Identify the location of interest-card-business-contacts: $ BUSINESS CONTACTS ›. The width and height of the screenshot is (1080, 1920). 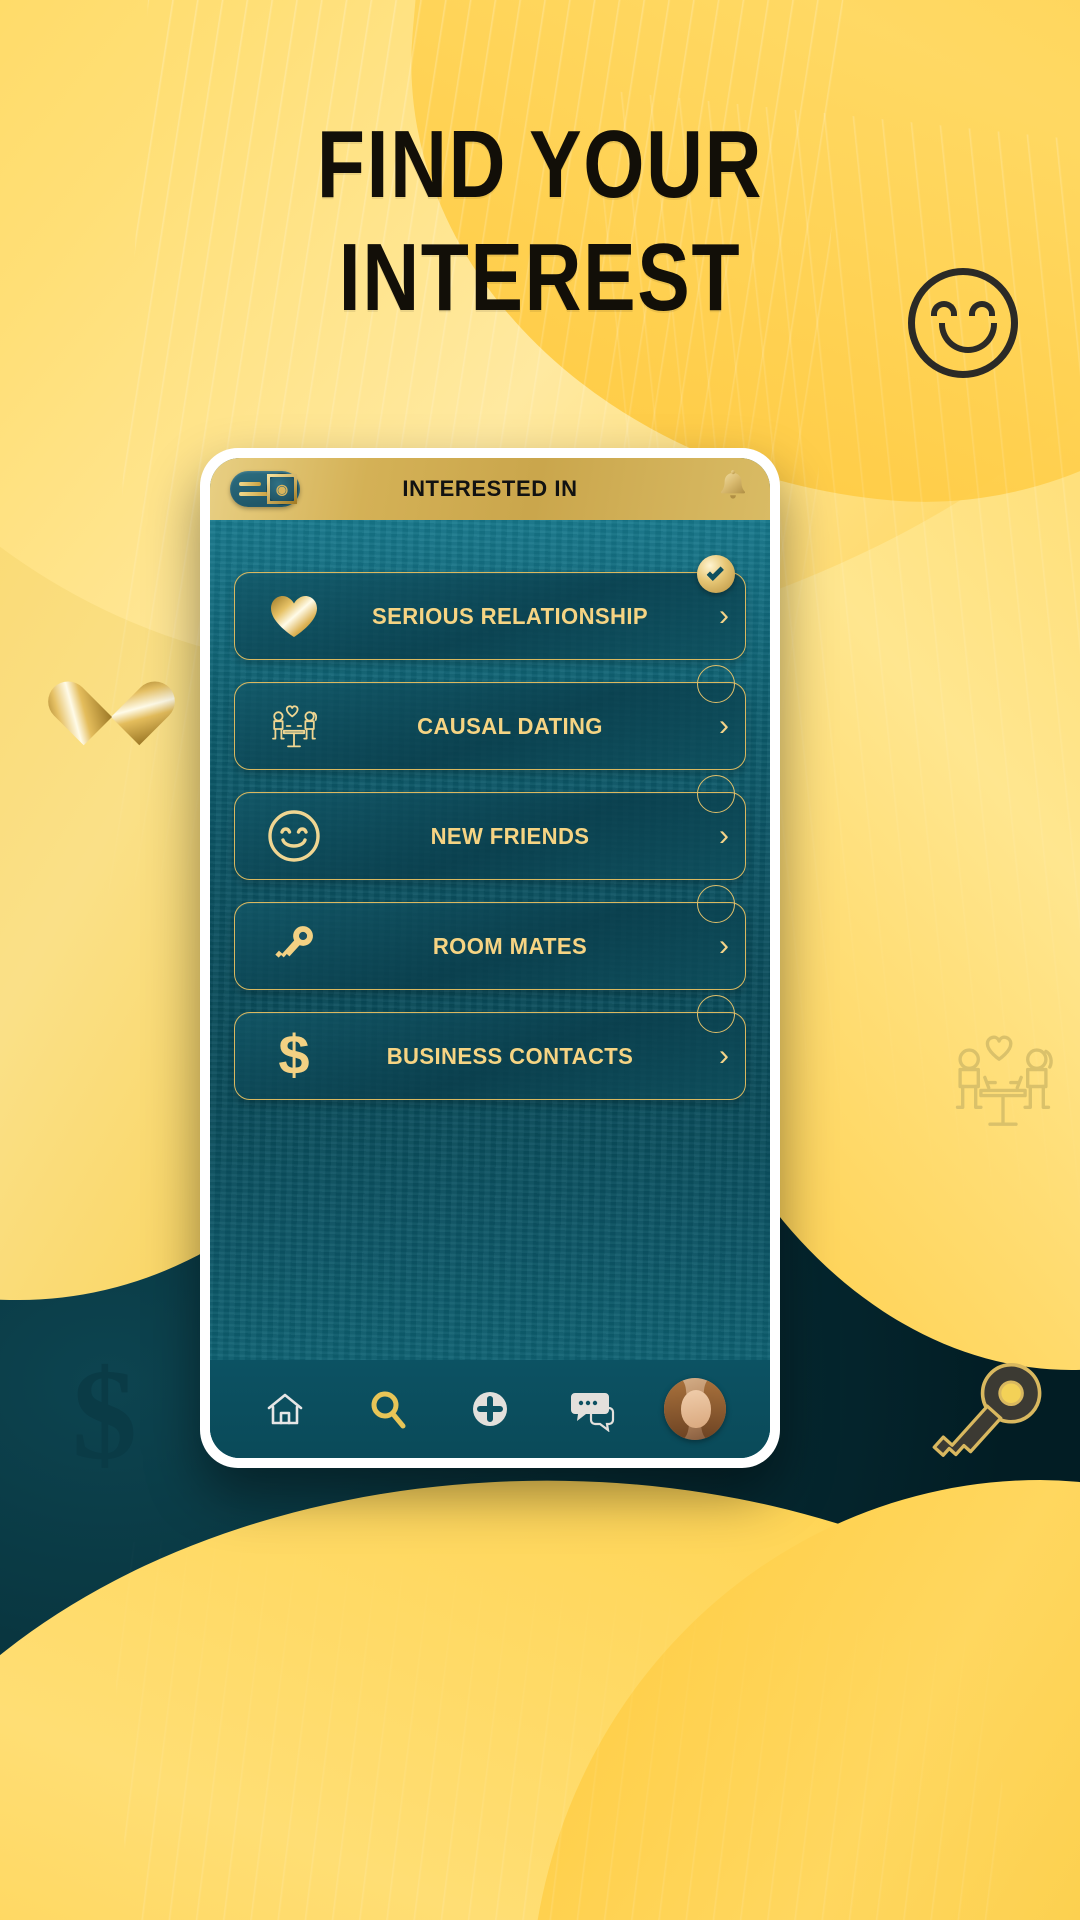
(490, 1047).